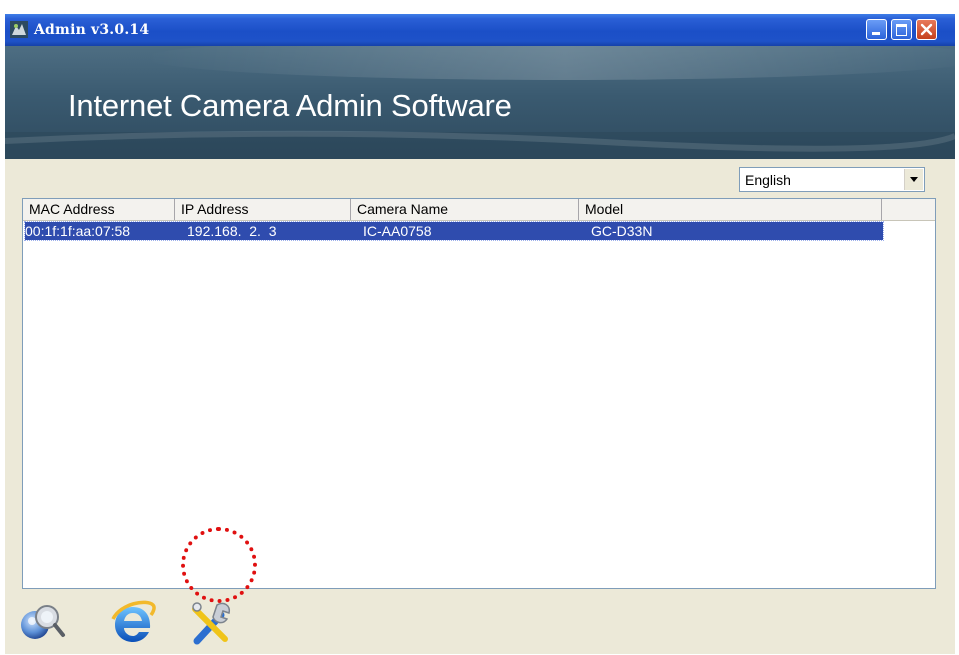  Describe the element at coordinates (78, 231) in the screenshot. I see `cell-mac: 00:1f:1f:aa:07:58` at that location.